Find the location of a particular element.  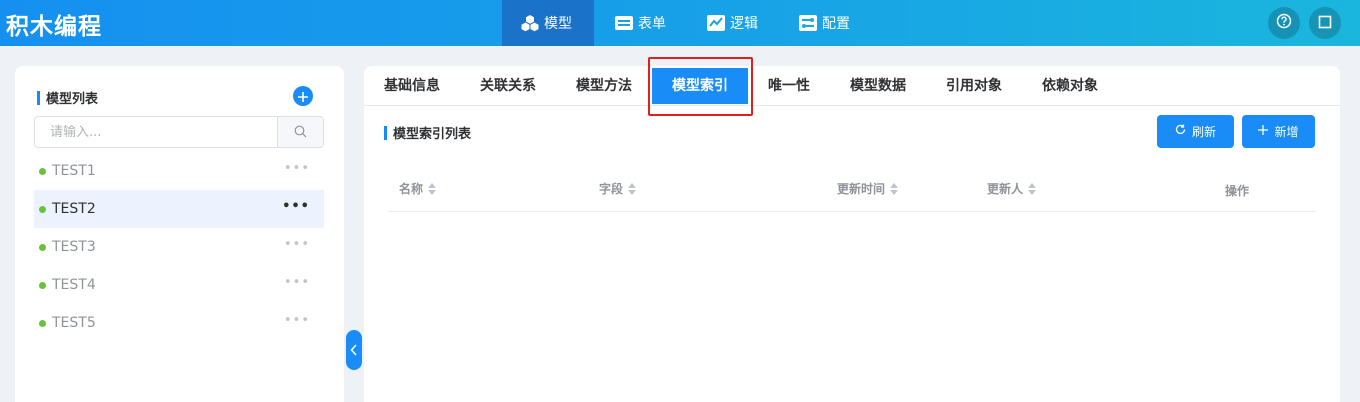

nav-model-label: 模型 is located at coordinates (558, 24).